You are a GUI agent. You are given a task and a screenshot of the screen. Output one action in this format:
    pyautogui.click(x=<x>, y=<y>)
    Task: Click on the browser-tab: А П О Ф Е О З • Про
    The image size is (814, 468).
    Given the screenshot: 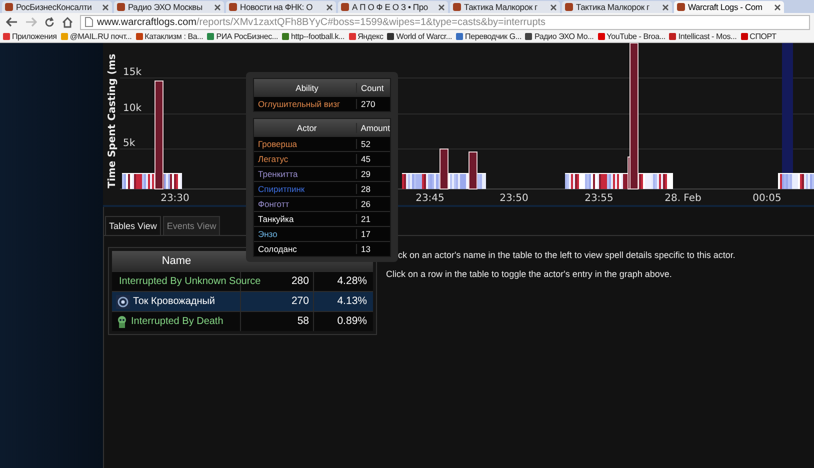 What is the action you would take?
    pyautogui.click(x=393, y=7)
    